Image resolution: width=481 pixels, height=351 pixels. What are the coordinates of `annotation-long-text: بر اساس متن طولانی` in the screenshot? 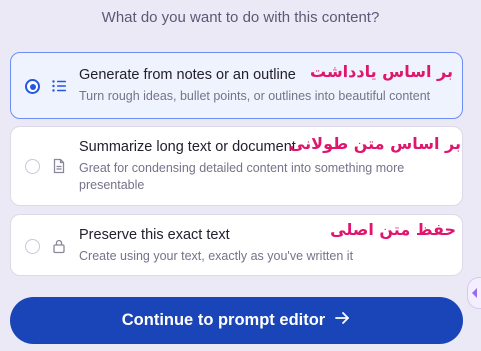 It's located at (374, 143).